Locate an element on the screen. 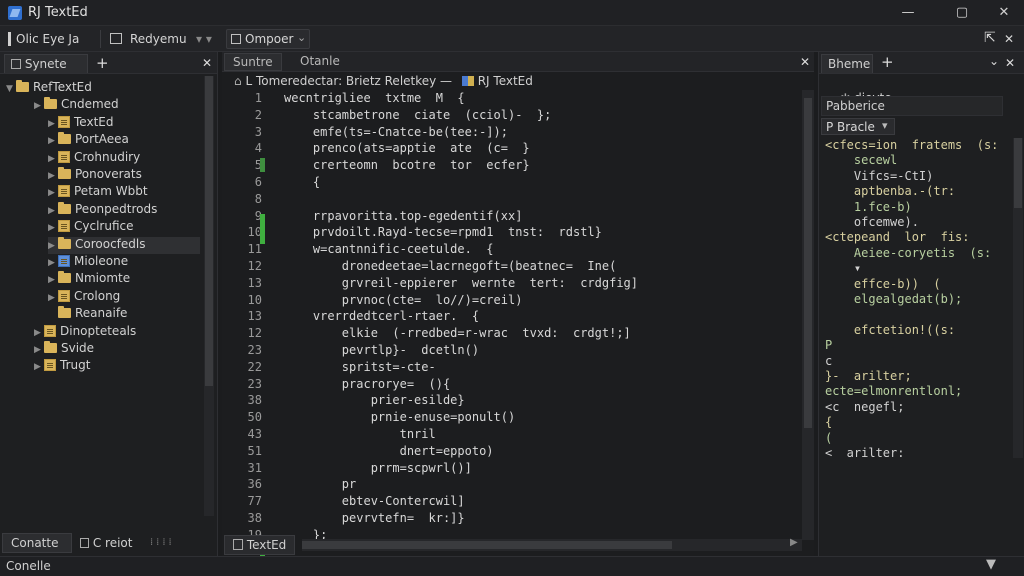  code-line: pracrorye= (){ is located at coordinates (541, 384).